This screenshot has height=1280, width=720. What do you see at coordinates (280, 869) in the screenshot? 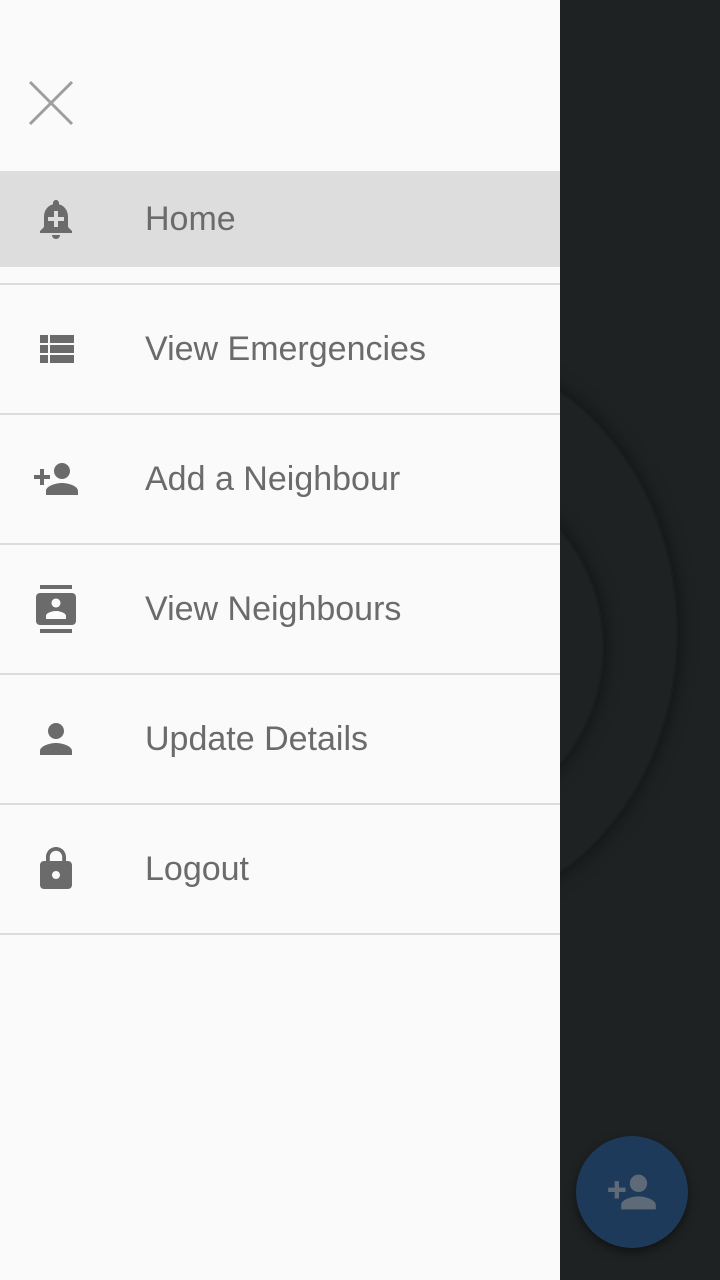
I see `menu-item-logout: Logout` at bounding box center [280, 869].